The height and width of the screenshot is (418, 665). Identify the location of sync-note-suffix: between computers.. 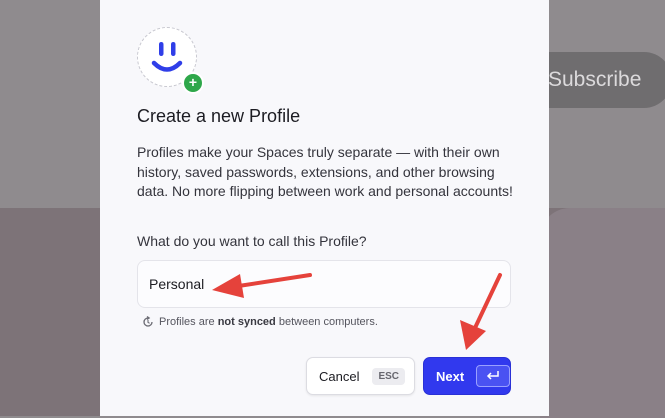
(326, 322).